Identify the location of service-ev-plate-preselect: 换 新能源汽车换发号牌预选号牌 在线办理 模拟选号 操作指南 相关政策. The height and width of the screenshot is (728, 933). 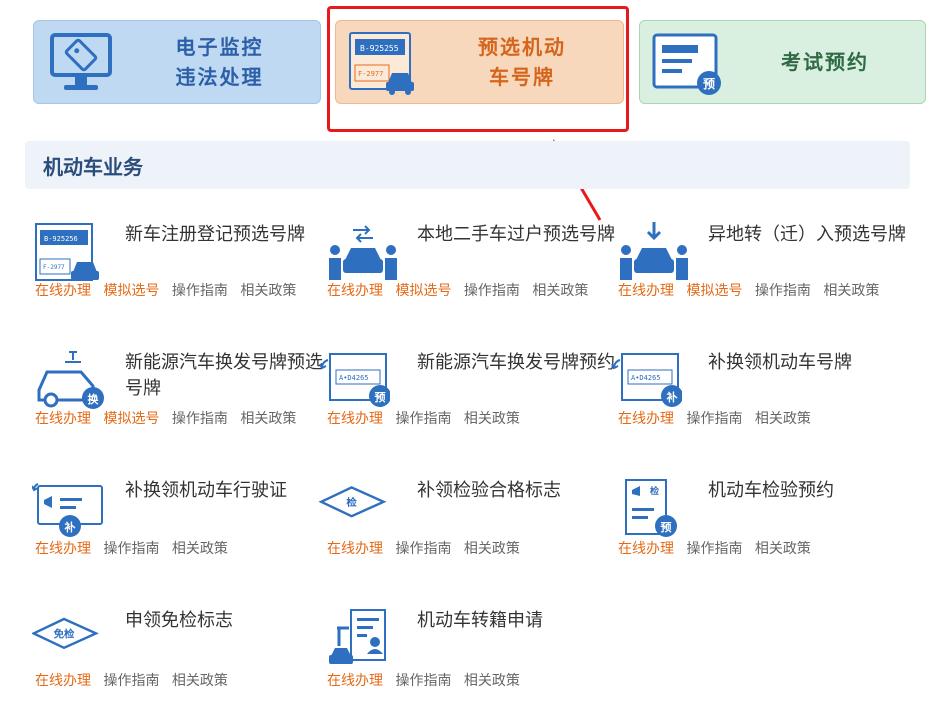
(180, 410).